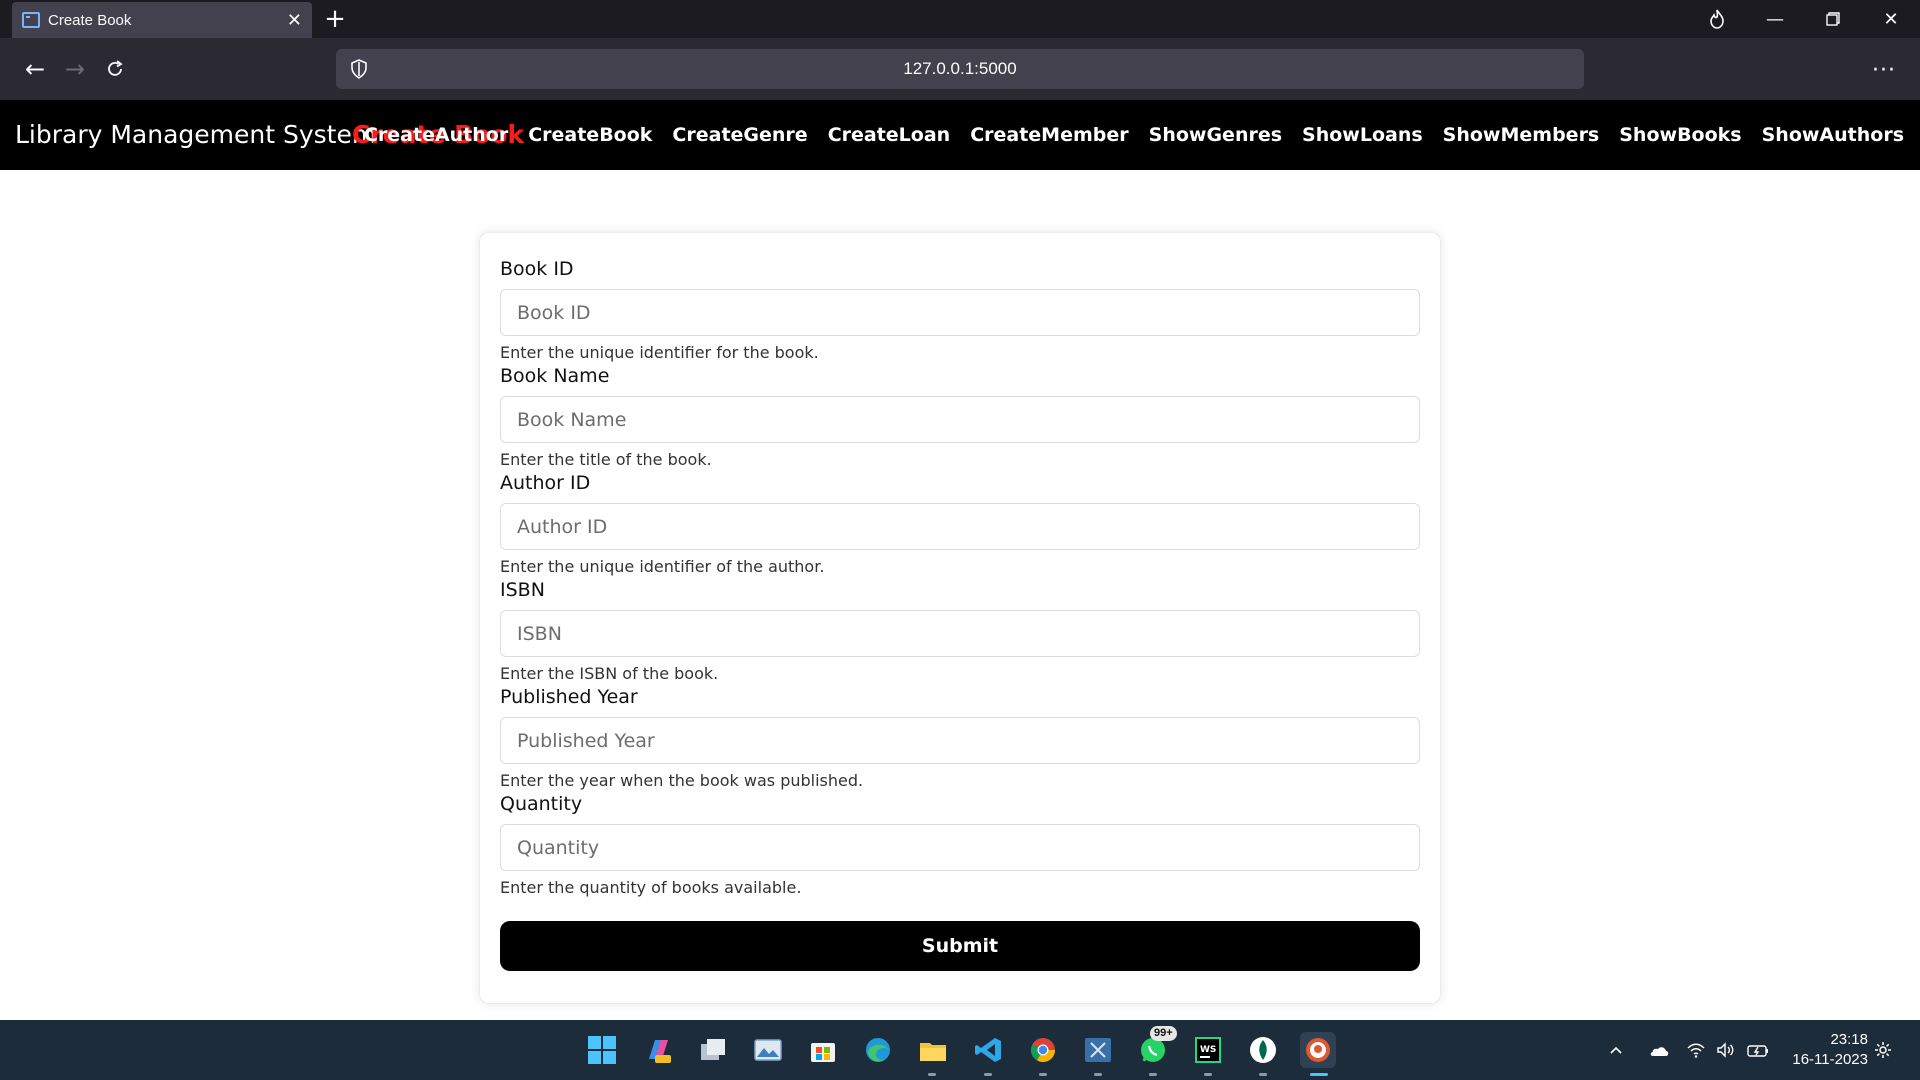 This screenshot has width=1920, height=1080. I want to click on notification-settings-gear-icon, so click(1883, 1050).